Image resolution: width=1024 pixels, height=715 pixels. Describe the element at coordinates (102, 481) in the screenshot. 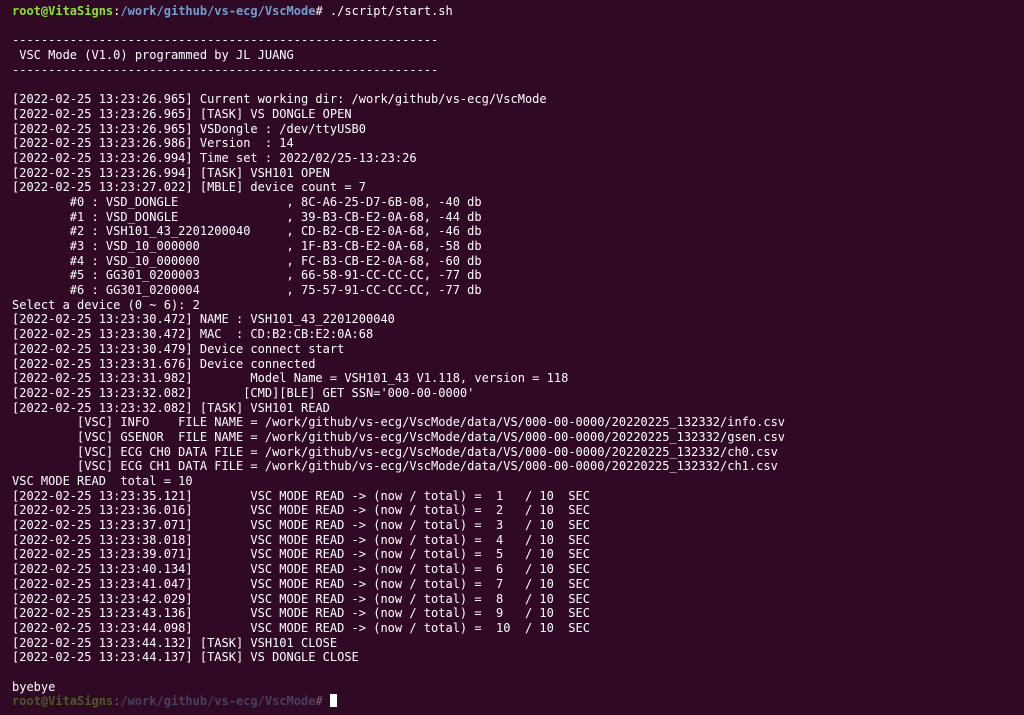

I see `terminal-output-line: VSC MODE READ total = 10` at that location.